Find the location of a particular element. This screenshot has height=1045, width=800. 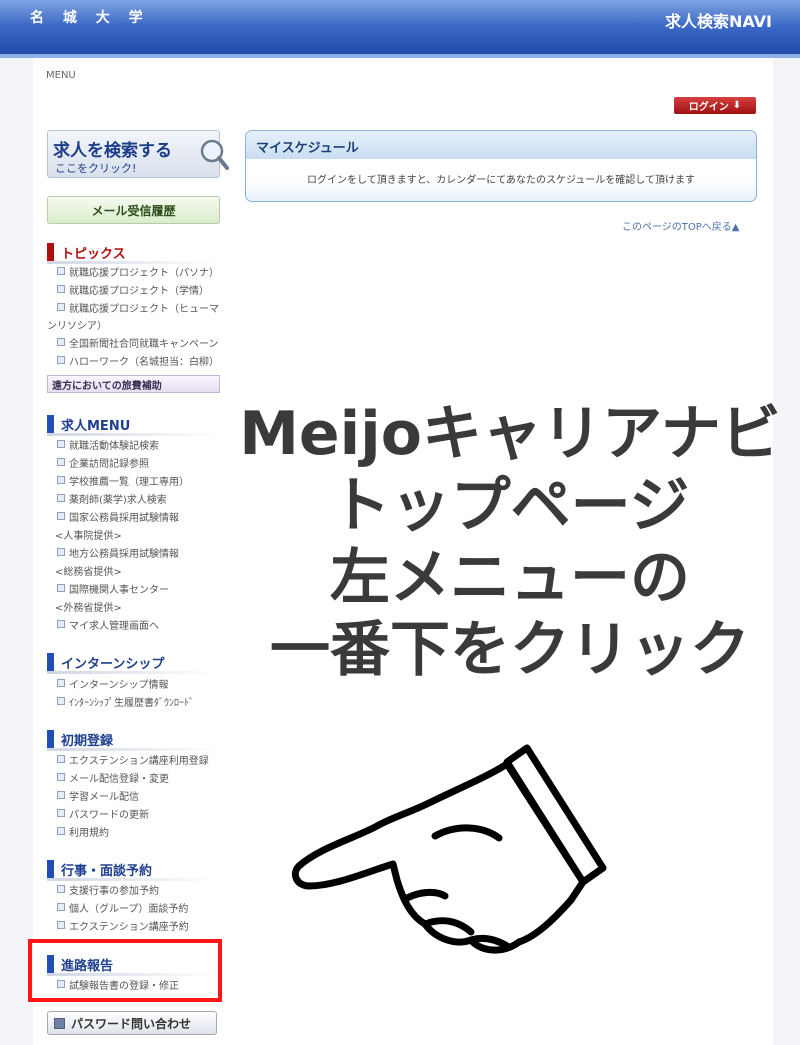

topics-item-label: 就職応援プロジェクト（パソナ） is located at coordinates (144, 273).